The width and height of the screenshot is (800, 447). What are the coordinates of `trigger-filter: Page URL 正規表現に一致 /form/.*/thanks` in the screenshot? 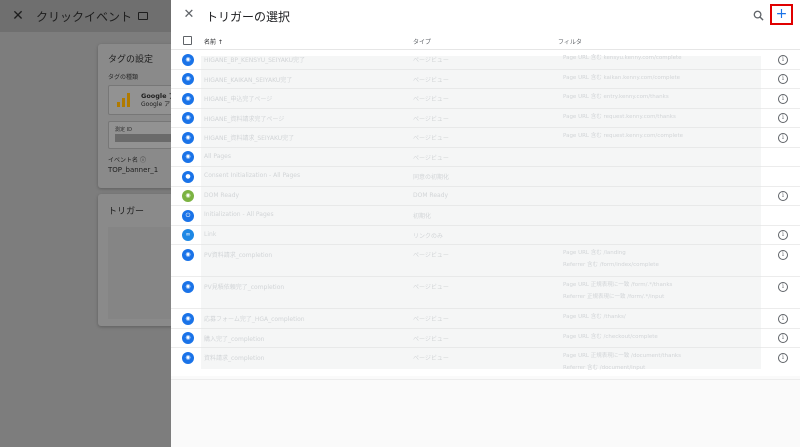 It's located at (618, 285).